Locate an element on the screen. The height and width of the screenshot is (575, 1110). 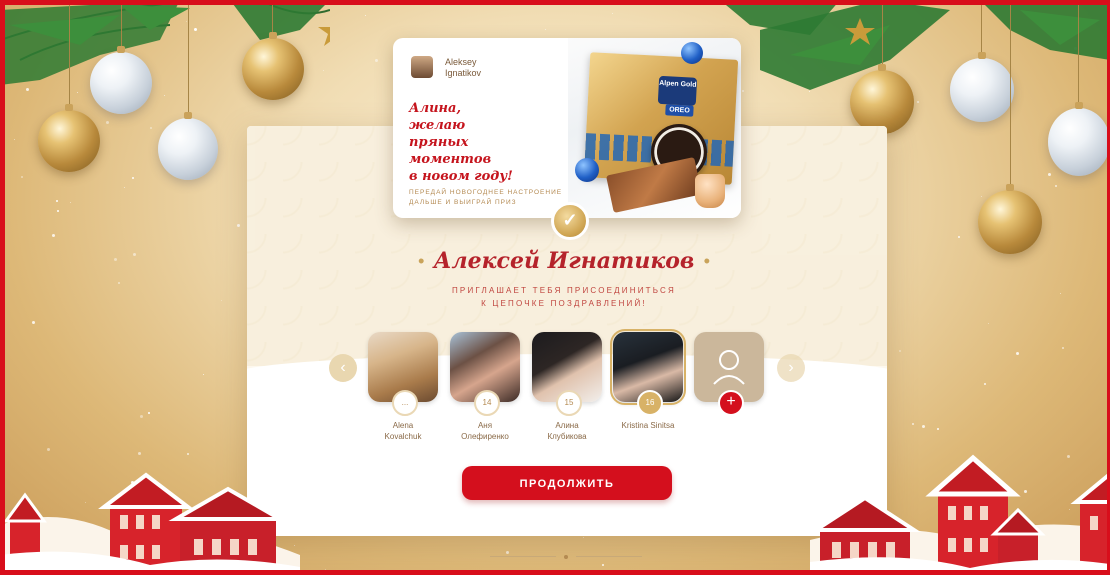
houses-left is located at coordinates (150, 523).